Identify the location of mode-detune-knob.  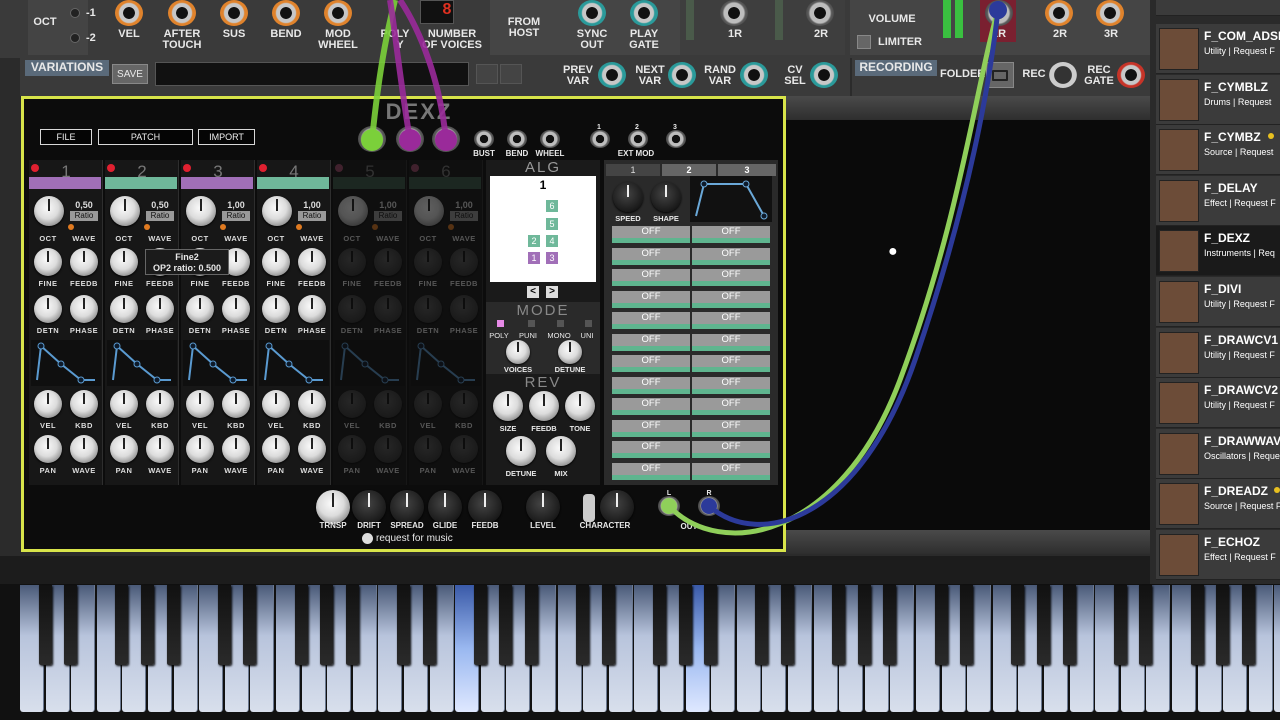
(570, 352).